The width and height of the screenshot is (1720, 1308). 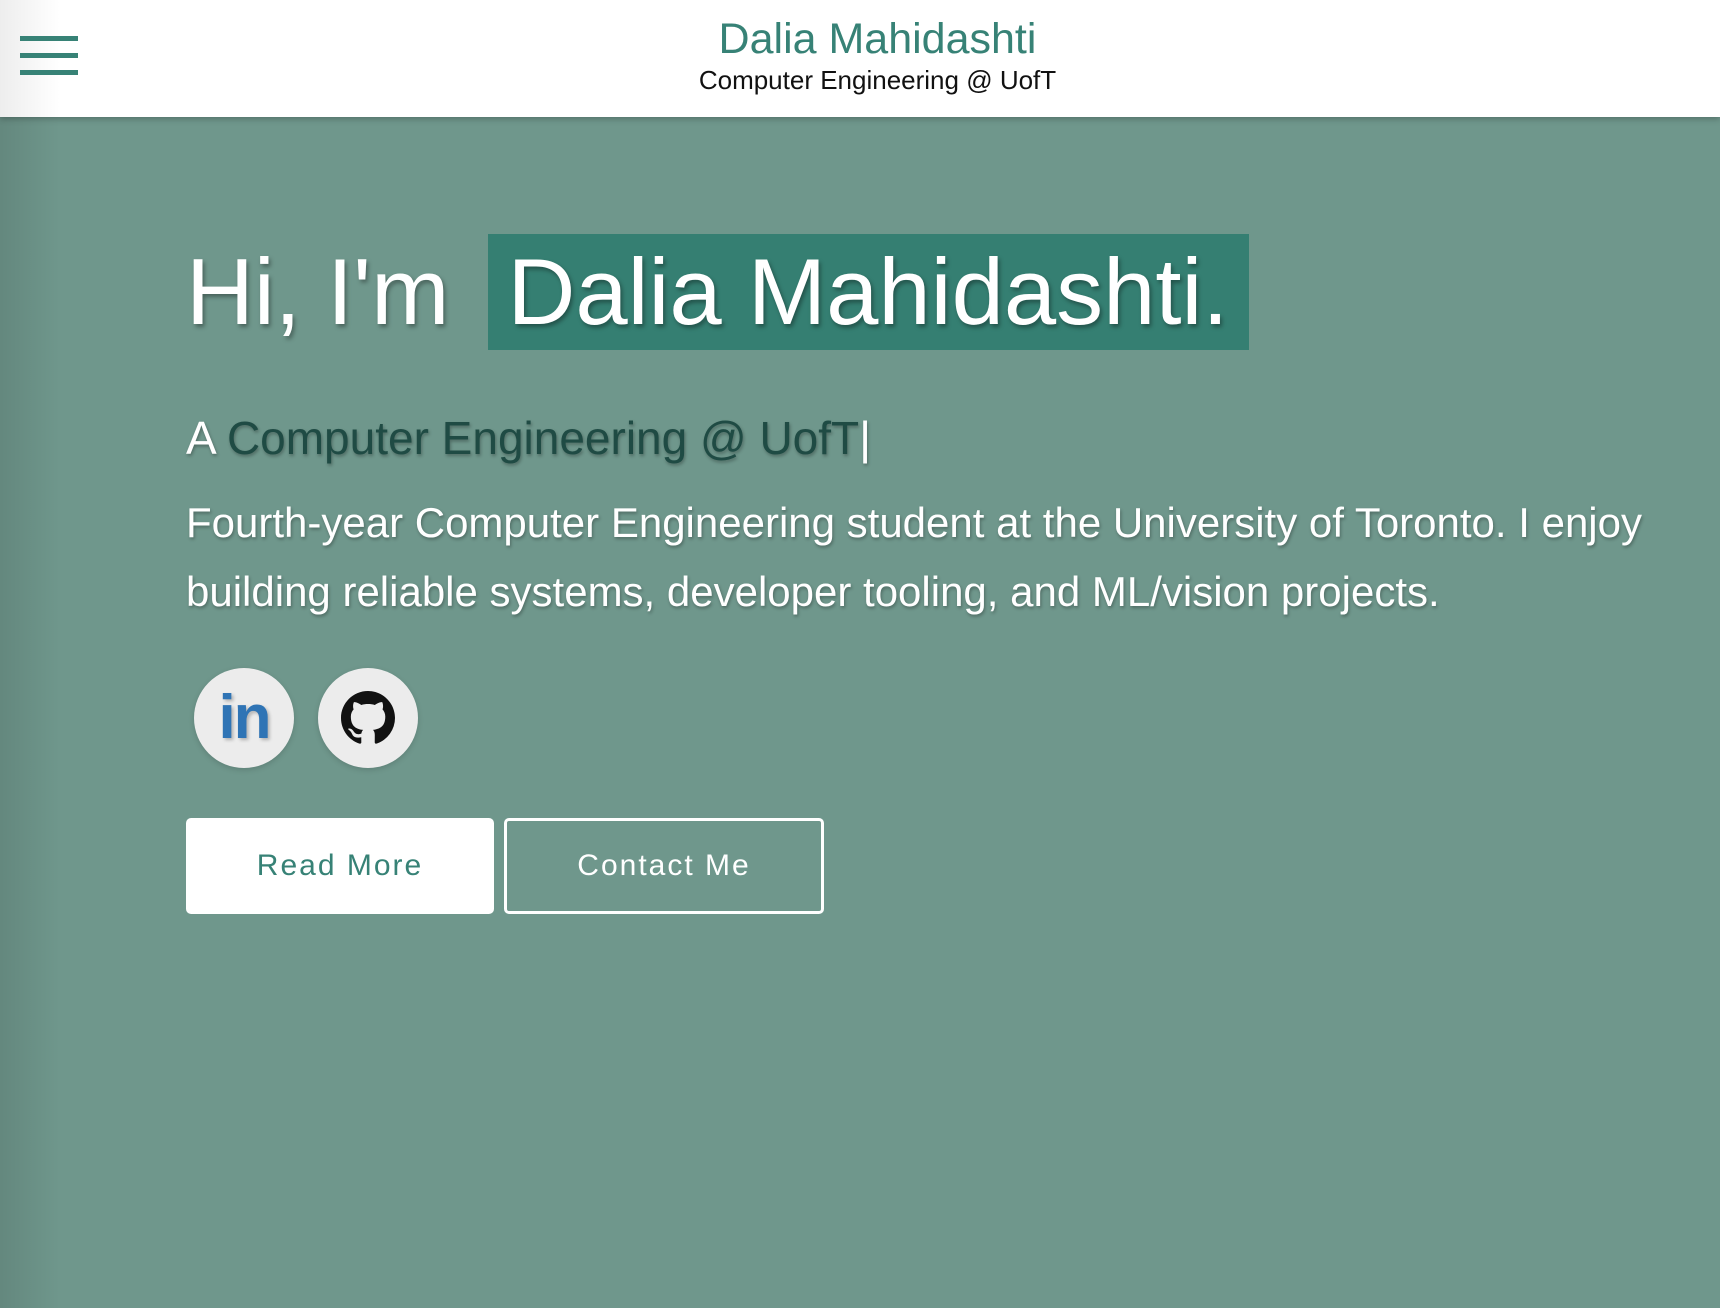 I want to click on site-title: Dalia Mahidashti, so click(x=860, y=39).